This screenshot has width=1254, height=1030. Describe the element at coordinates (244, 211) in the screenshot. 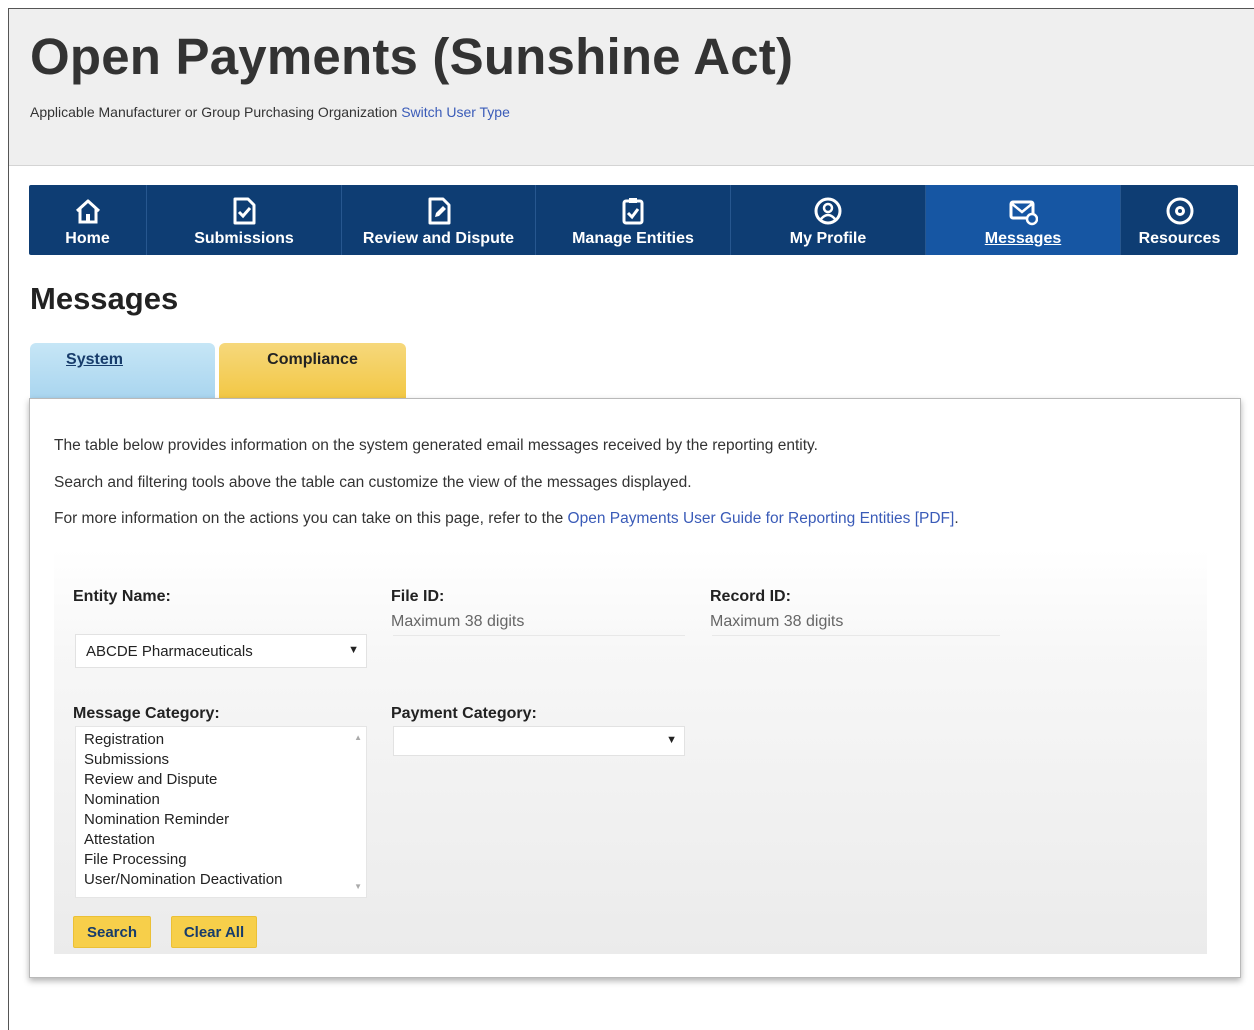

I see `document-check-icon` at that location.